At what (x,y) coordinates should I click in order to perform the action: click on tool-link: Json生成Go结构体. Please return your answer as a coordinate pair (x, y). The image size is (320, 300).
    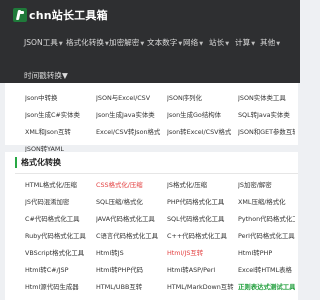
    Looking at the image, I should click on (202, 115).